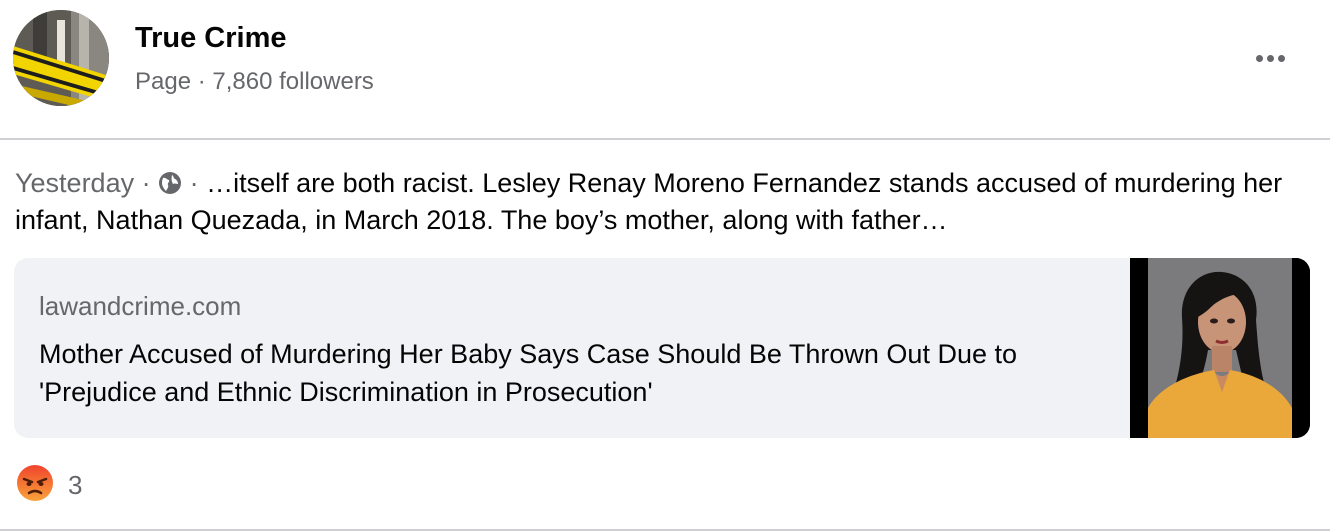 Image resolution: width=1330 pixels, height=532 pixels. What do you see at coordinates (35, 485) in the screenshot?
I see `angry-reaction-icon` at bounding box center [35, 485].